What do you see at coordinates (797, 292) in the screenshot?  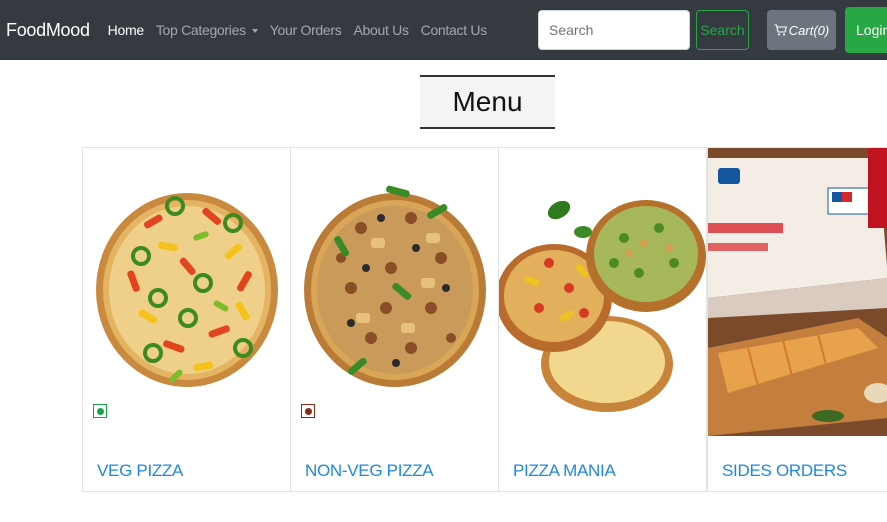 I see `sides-orders-image` at bounding box center [797, 292].